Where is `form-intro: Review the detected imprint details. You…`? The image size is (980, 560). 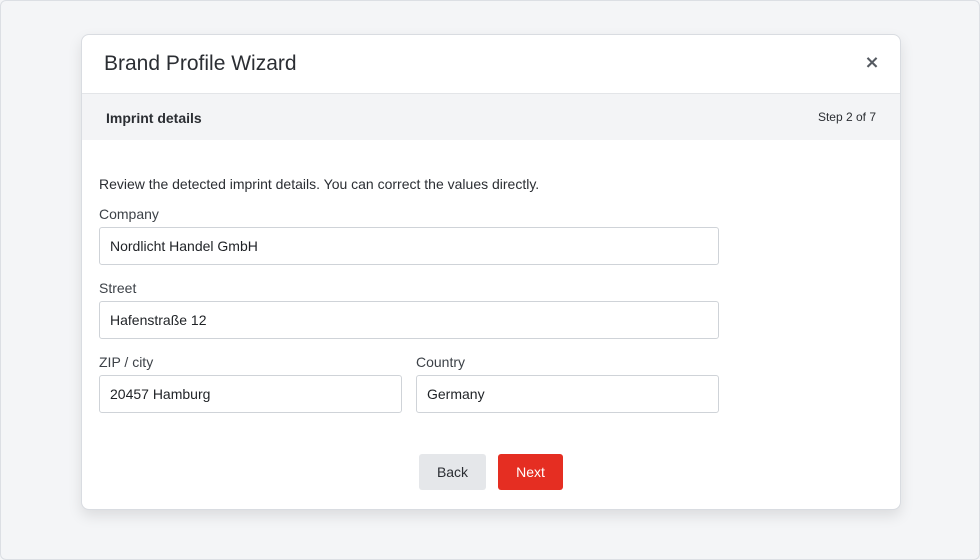
form-intro: Review the detected imprint details. You… is located at coordinates (319, 184).